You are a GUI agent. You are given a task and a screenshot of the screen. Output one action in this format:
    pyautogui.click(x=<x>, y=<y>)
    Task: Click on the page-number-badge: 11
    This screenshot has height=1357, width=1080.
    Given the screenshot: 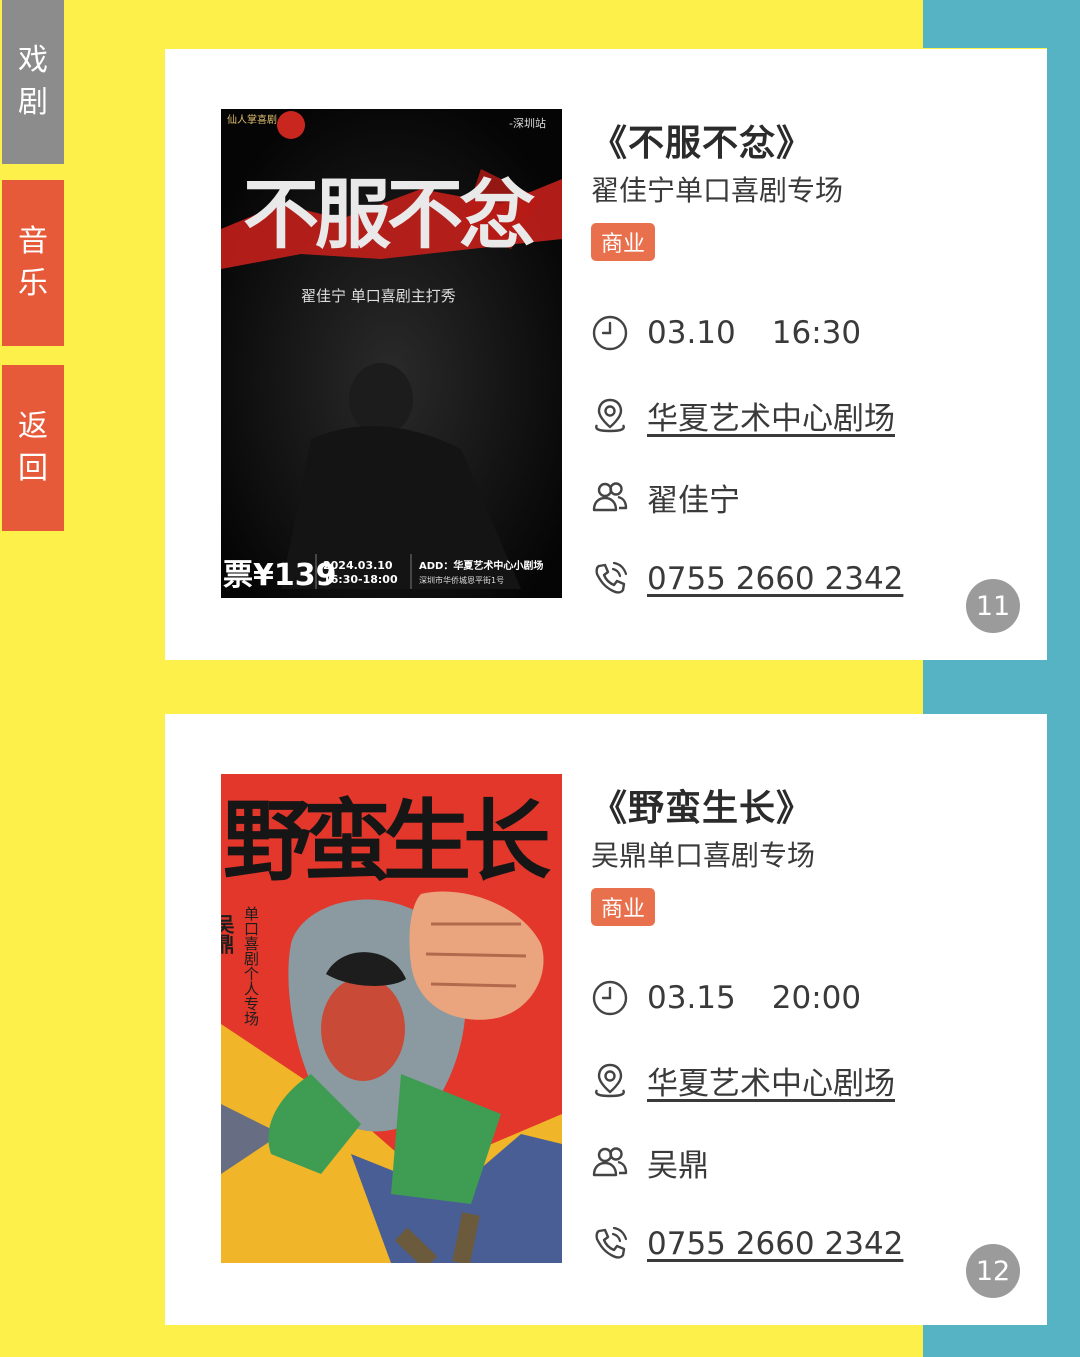 What is the action you would take?
    pyautogui.click(x=993, y=606)
    